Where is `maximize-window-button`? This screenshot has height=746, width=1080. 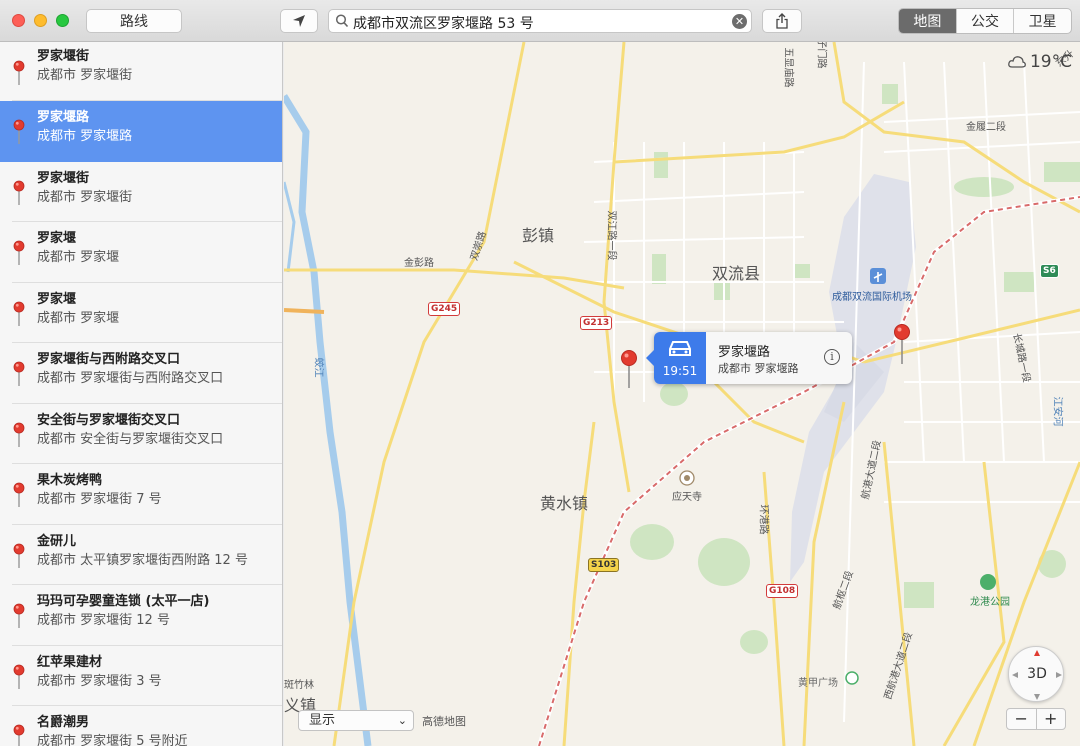 maximize-window-button is located at coordinates (62, 20).